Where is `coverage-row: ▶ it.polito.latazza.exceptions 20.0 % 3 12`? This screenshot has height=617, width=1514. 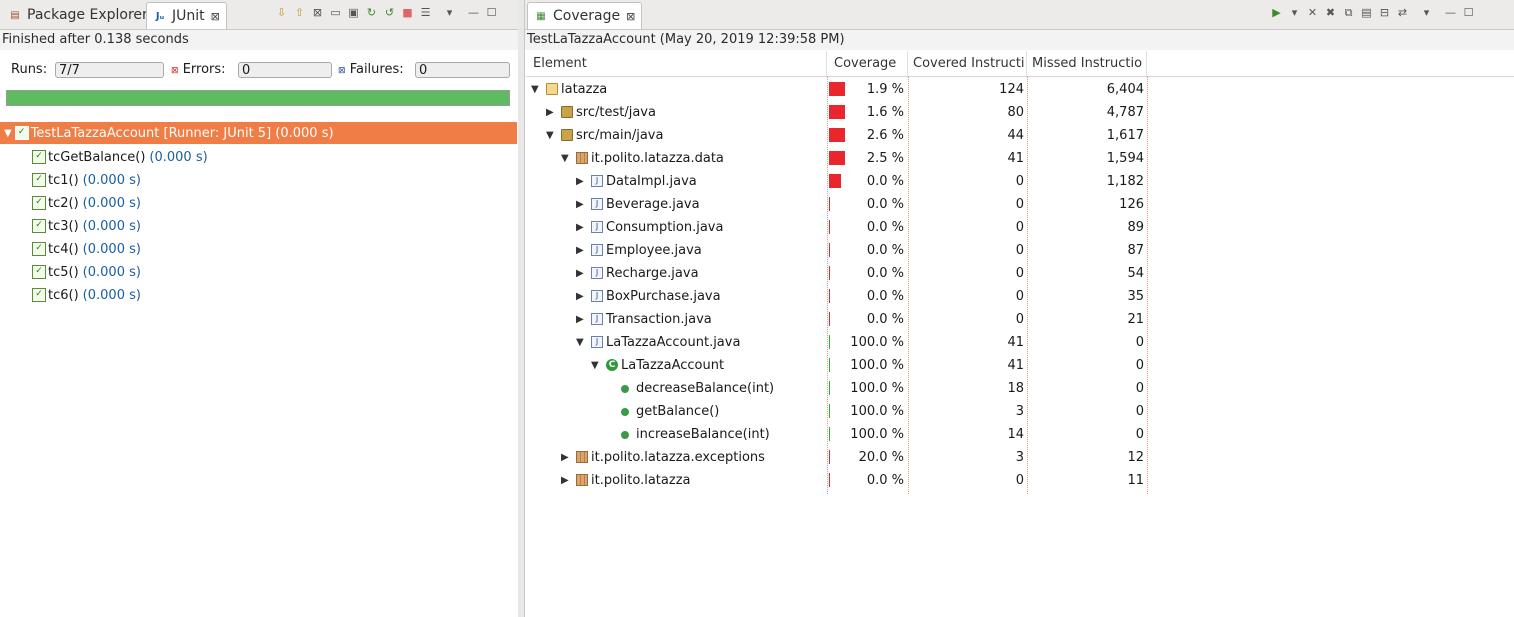 coverage-row: ▶ it.polito.latazza.exceptions 20.0 % 3 12 is located at coordinates (1020, 457).